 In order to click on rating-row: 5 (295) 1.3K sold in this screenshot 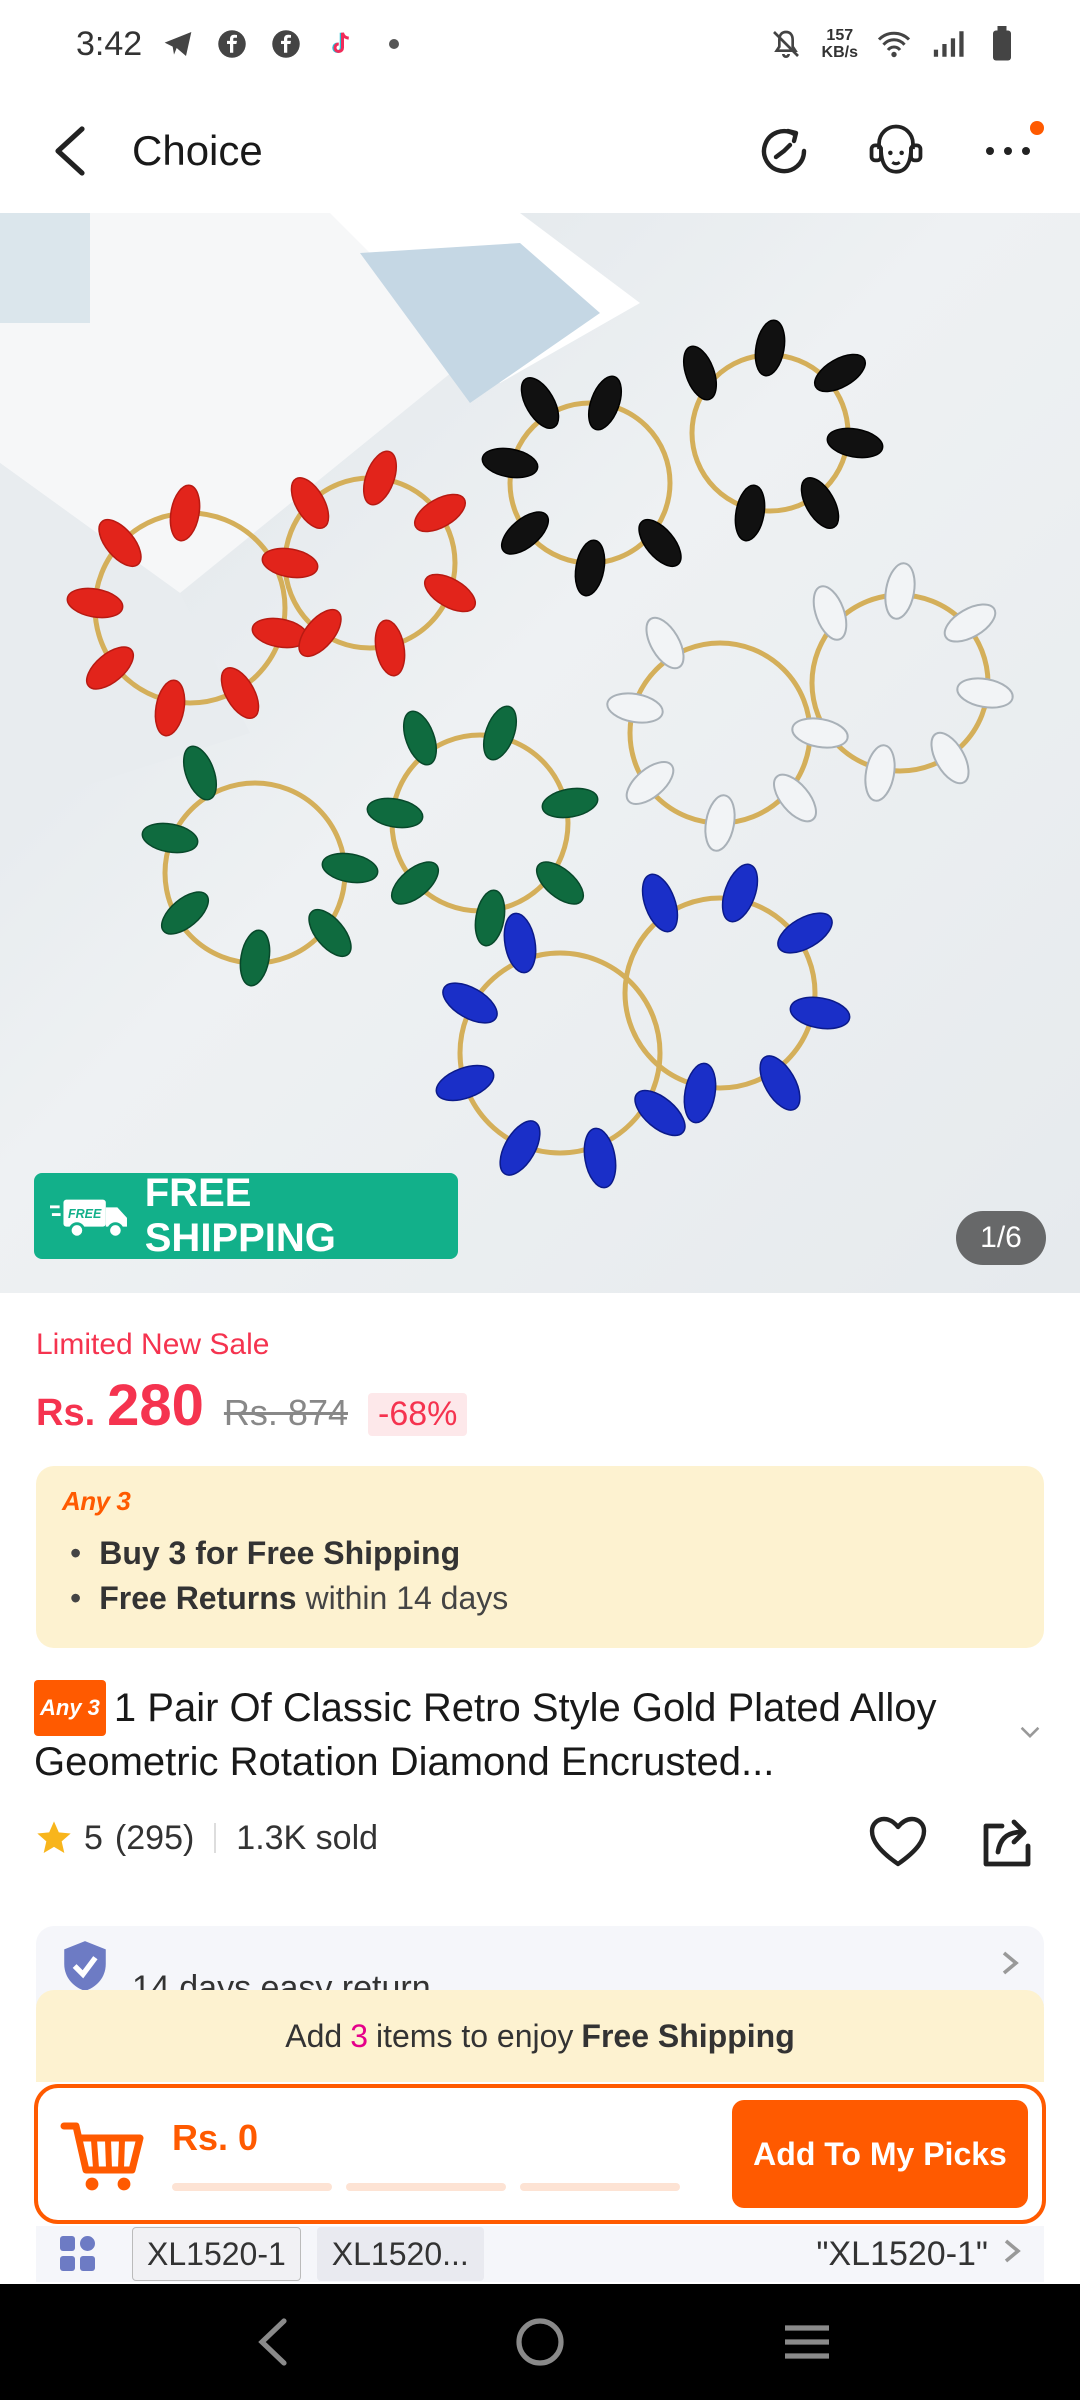, I will do `click(206, 1838)`.